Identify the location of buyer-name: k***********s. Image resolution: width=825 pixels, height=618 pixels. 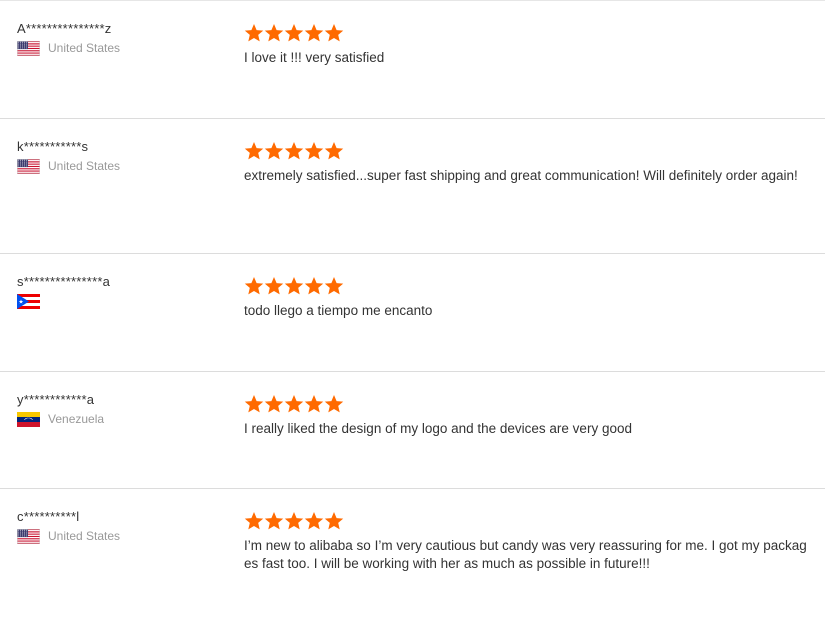
(53, 146).